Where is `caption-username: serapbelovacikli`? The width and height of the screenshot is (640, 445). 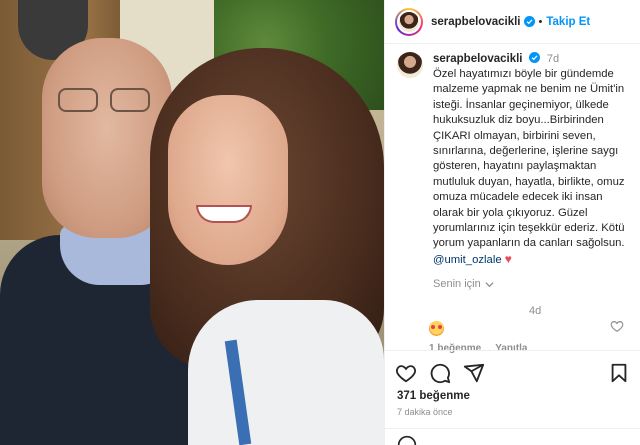
caption-username: serapbelovacikli is located at coordinates (478, 59).